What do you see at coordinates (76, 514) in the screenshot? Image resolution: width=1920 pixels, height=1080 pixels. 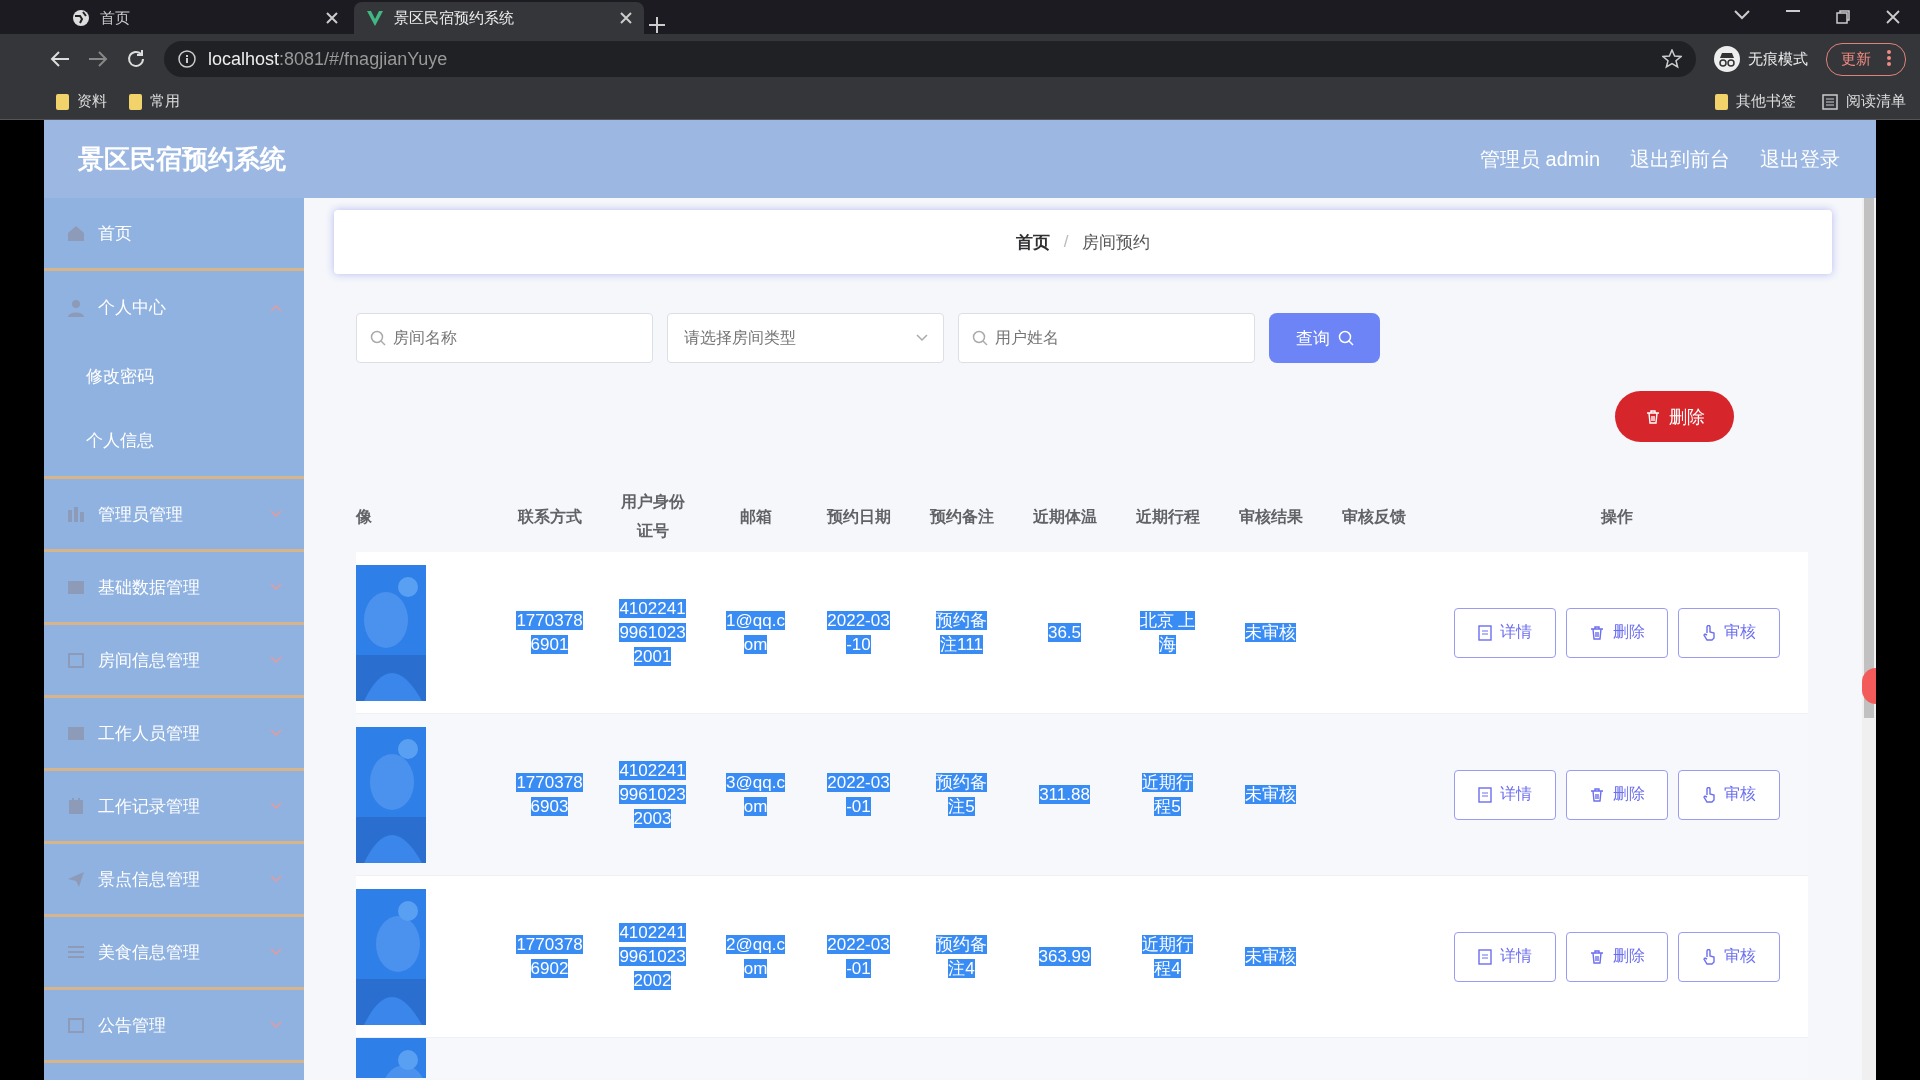 I see `bar-chart-icon` at bounding box center [76, 514].